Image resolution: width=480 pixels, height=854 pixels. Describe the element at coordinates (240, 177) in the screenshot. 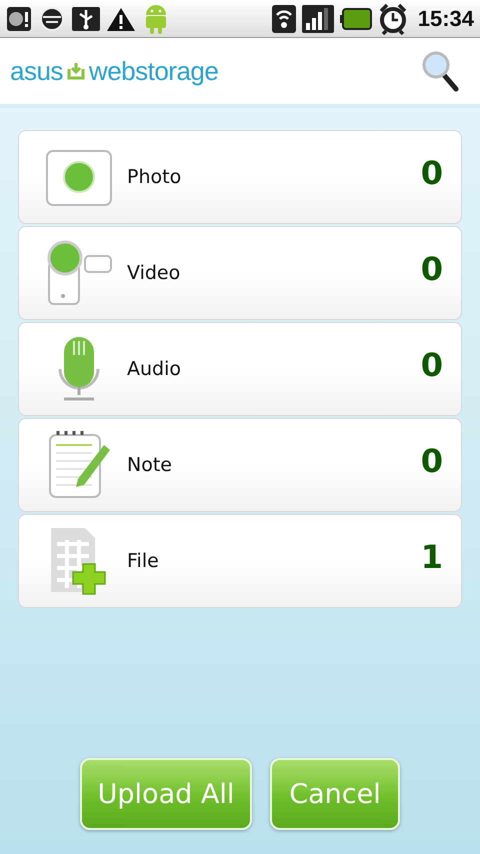

I see `category-row: Photo 0` at that location.